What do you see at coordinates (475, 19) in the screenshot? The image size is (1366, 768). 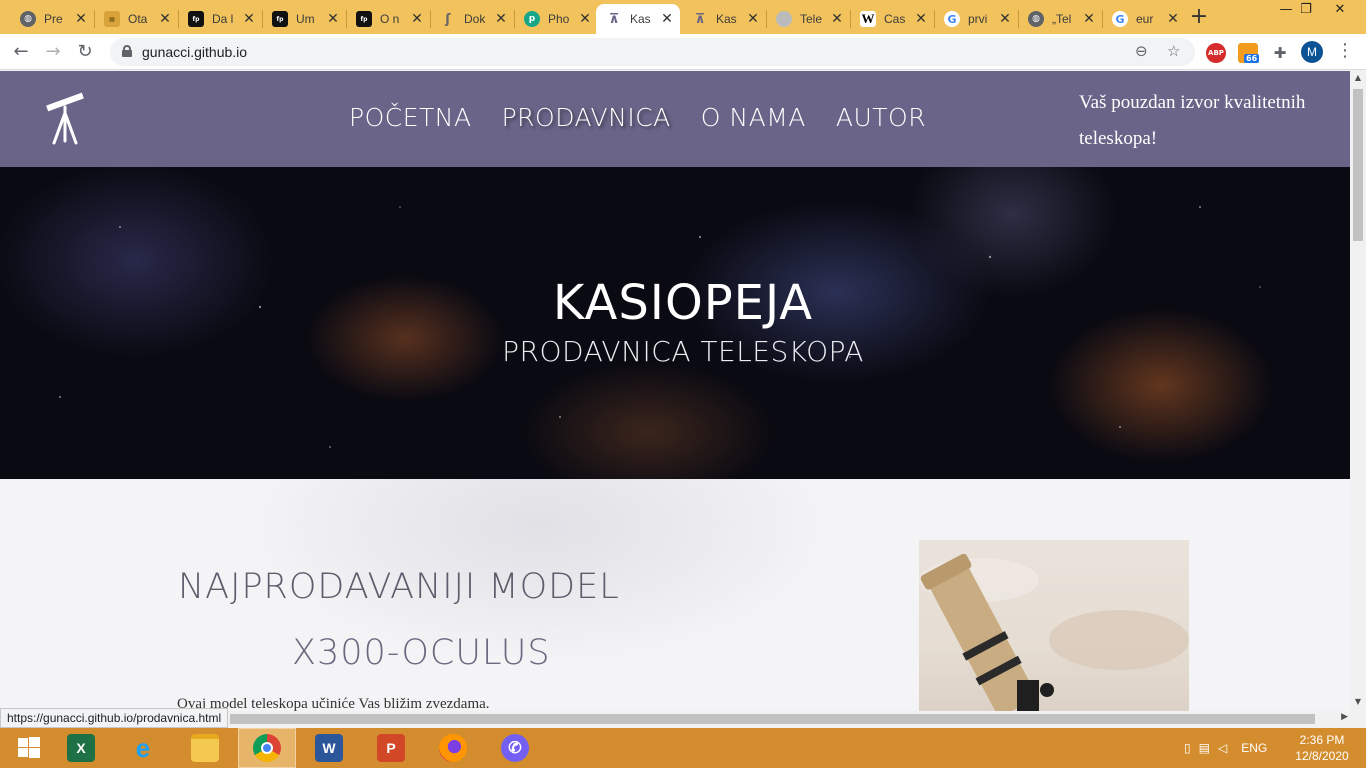 I see `tab-label: Dok` at bounding box center [475, 19].